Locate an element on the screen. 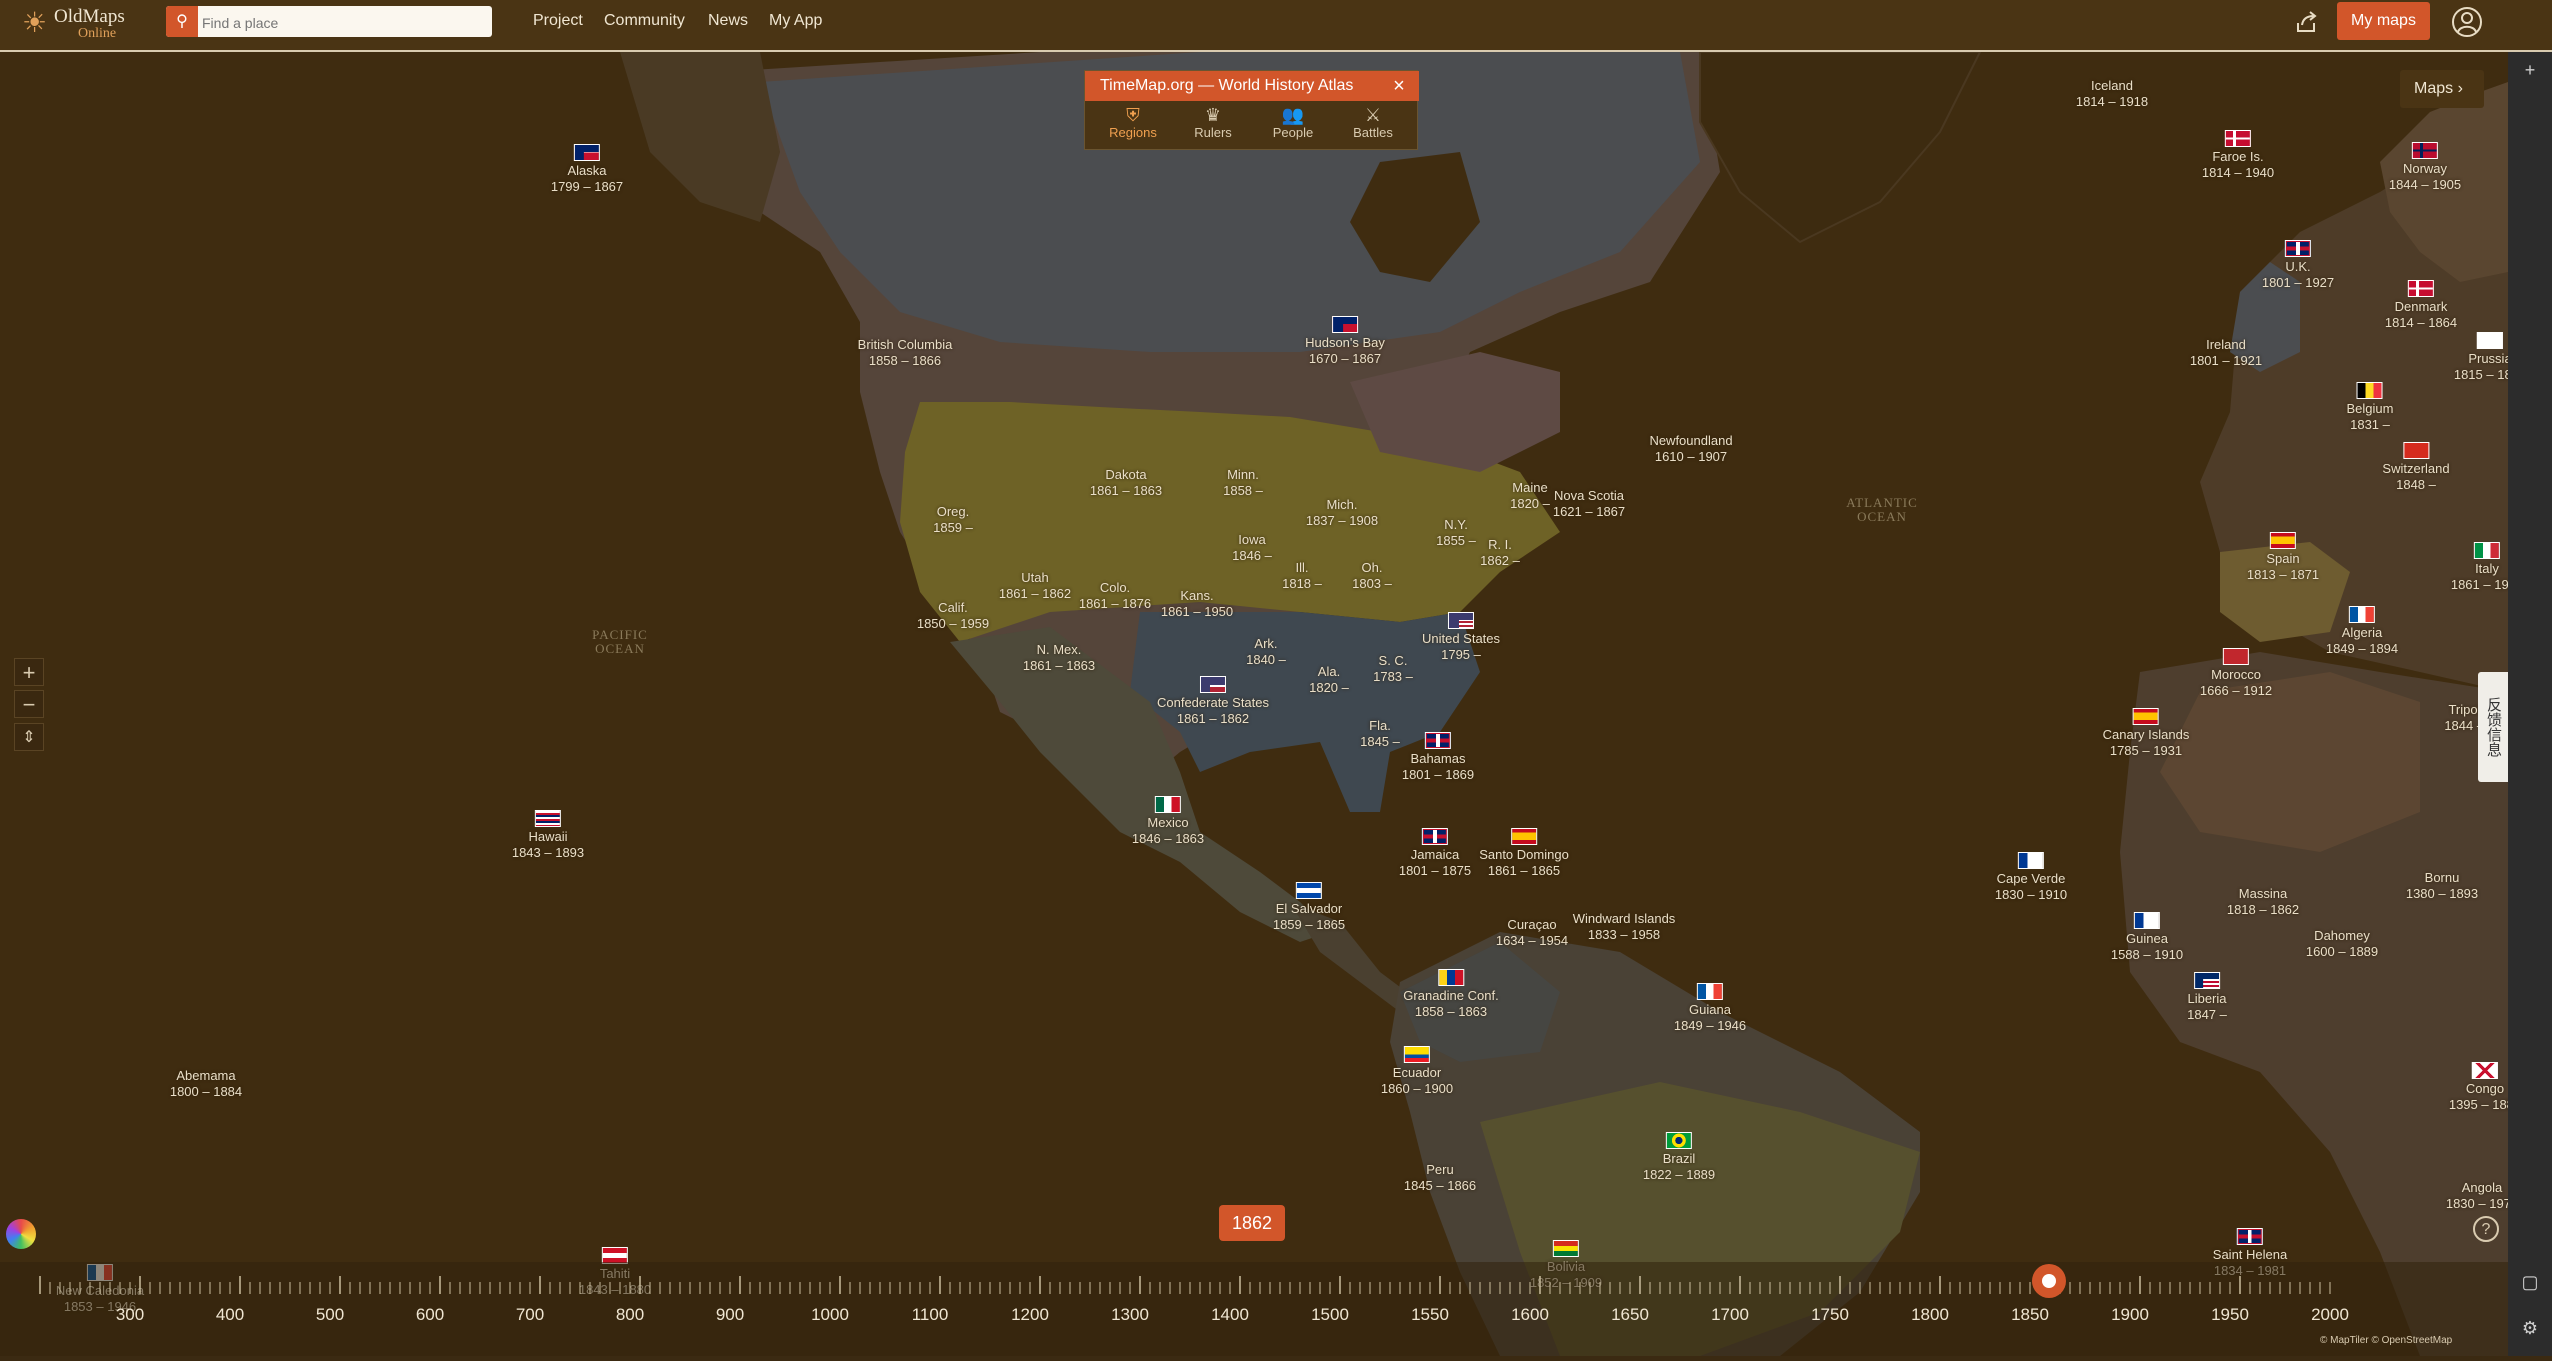 Image resolution: width=2552 pixels, height=1361 pixels. zoom-in-button: + is located at coordinates (29, 672).